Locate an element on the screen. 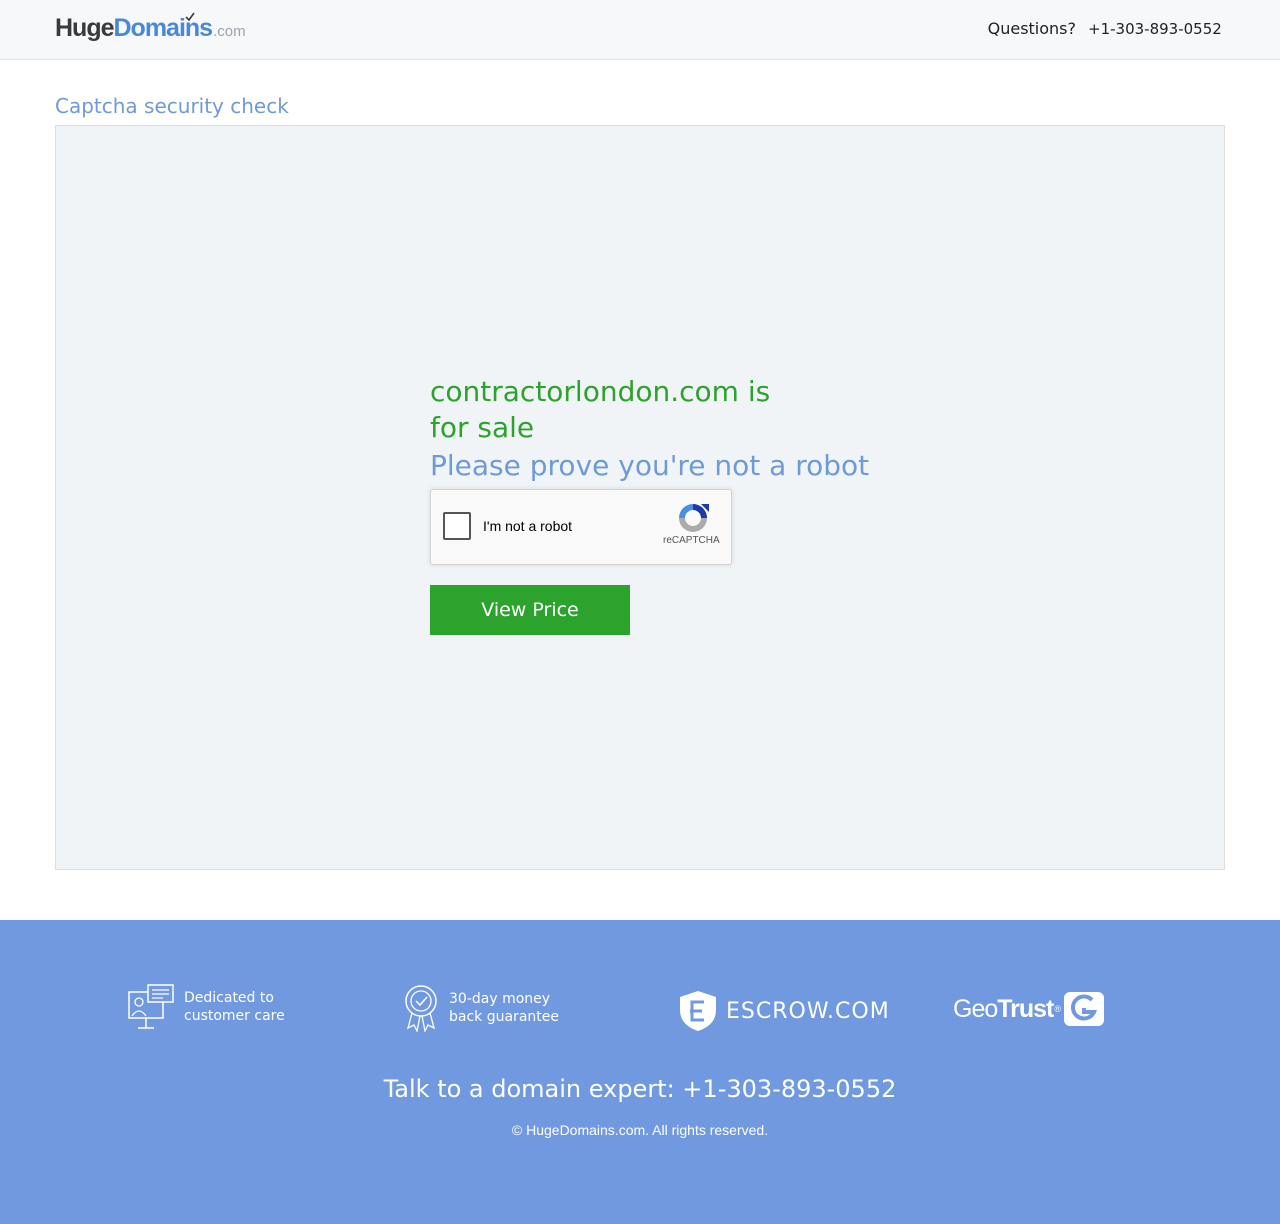  logo-text-com: .com is located at coordinates (229, 31).